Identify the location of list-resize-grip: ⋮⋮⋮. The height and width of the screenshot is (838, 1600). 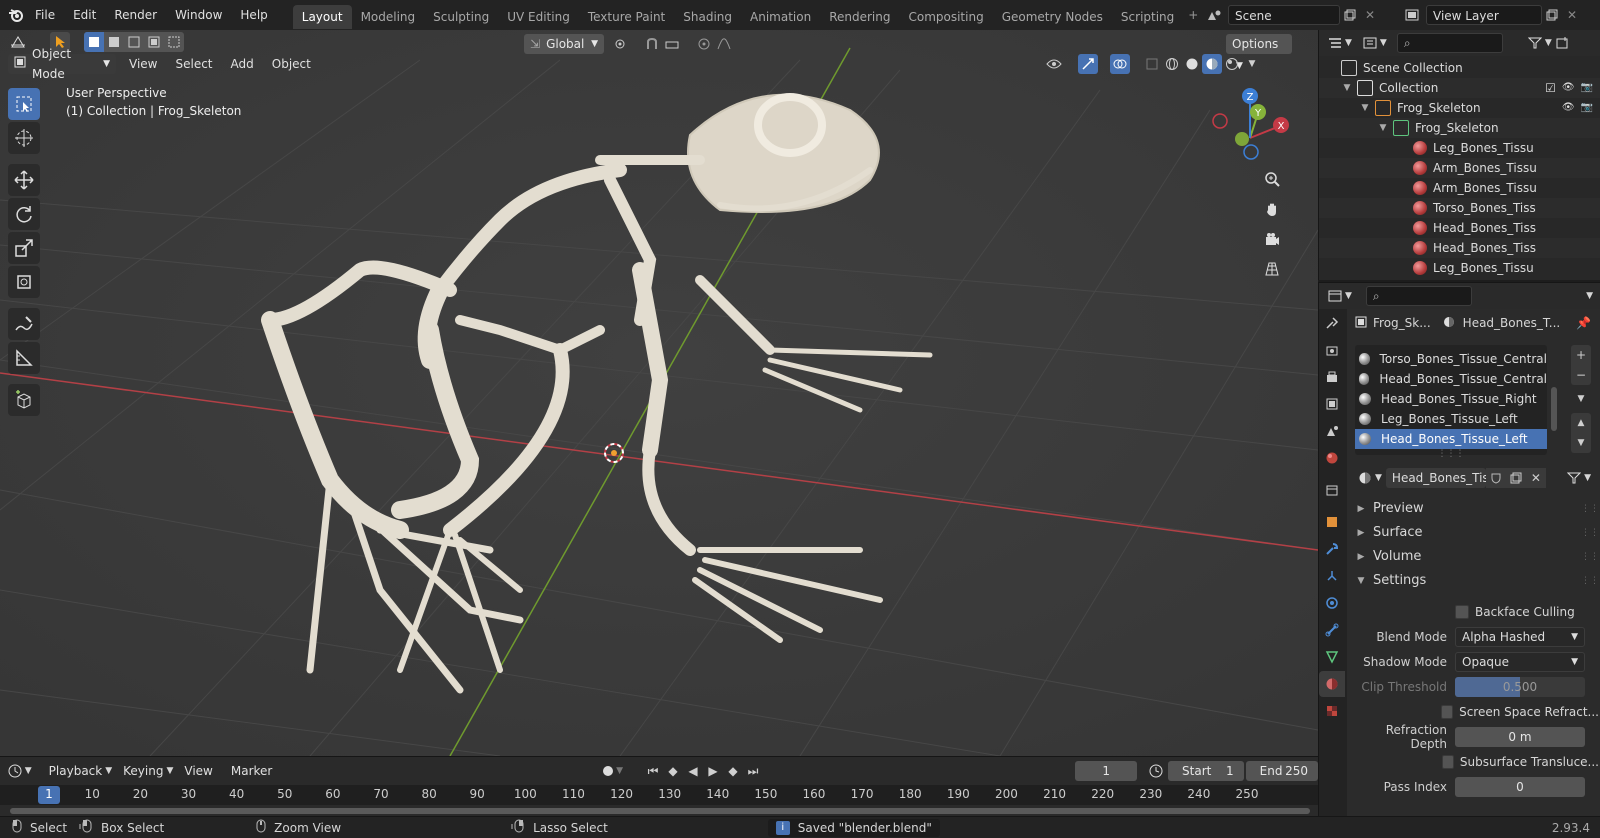
(1451, 454).